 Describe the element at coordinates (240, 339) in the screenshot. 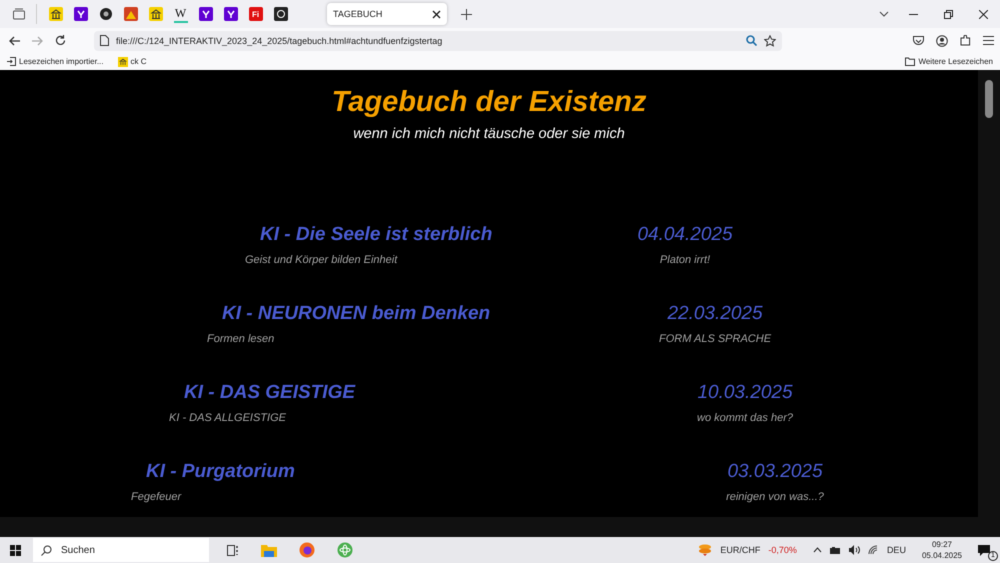

I see `entry-subtitle: Formen lesen` at that location.